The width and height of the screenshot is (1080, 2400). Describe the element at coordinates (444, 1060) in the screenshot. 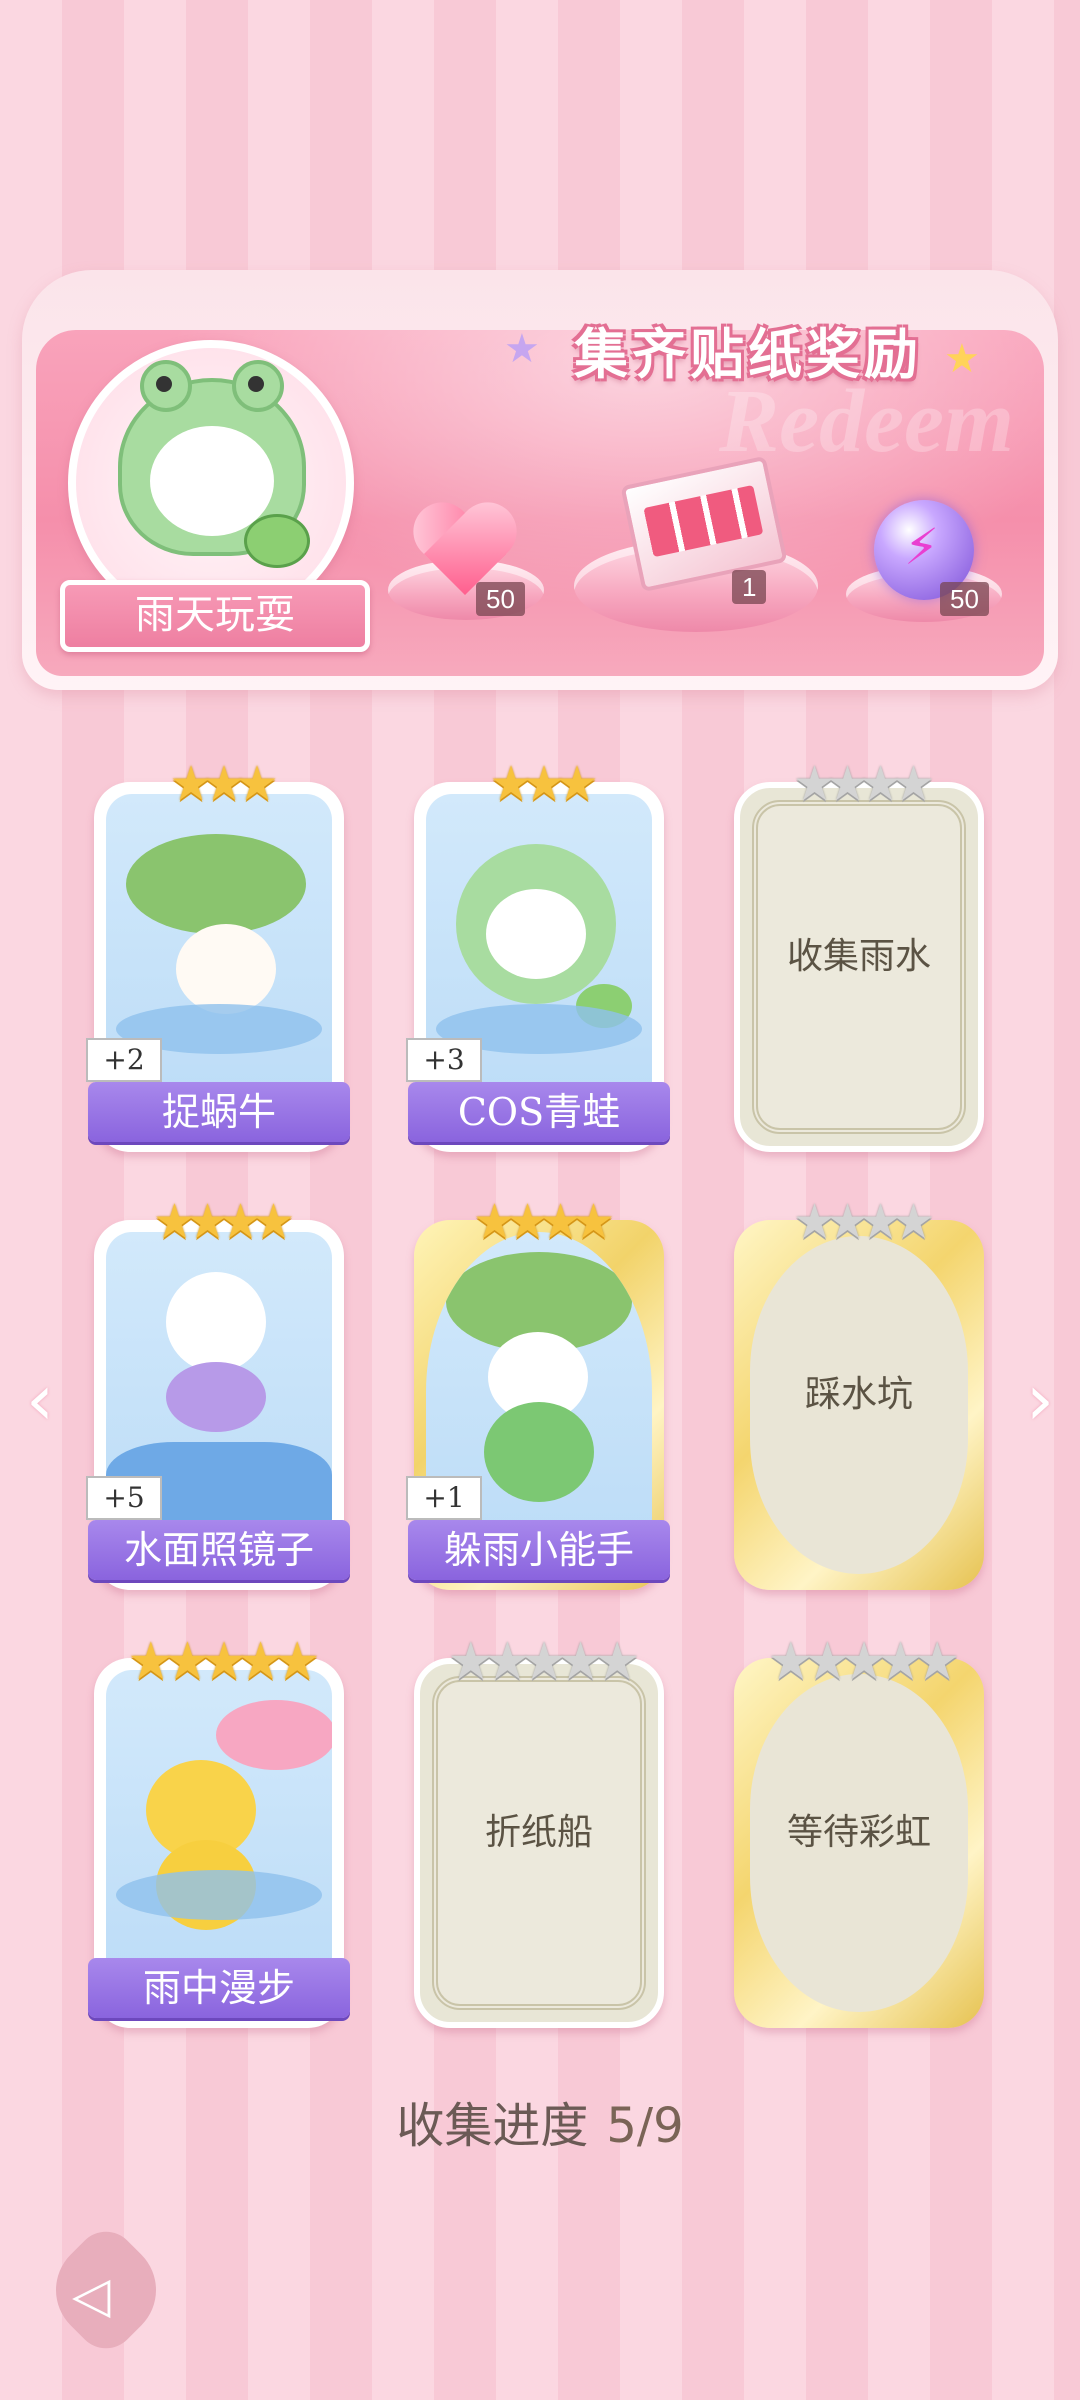

I see `bonus-badge: +3` at that location.